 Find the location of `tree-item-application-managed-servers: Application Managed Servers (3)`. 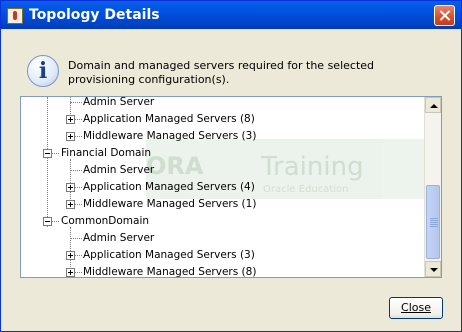

tree-item-application-managed-servers: Application Managed Servers (3) is located at coordinates (169, 255).